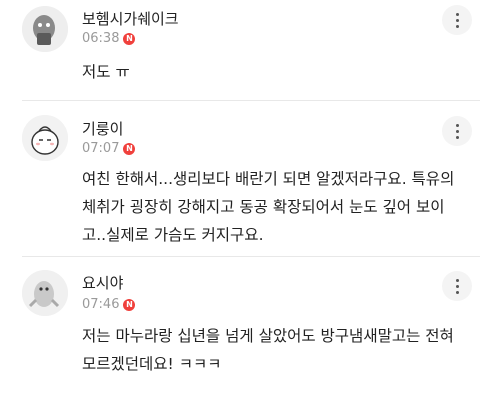  I want to click on author-name: 기룽이, so click(102, 128).